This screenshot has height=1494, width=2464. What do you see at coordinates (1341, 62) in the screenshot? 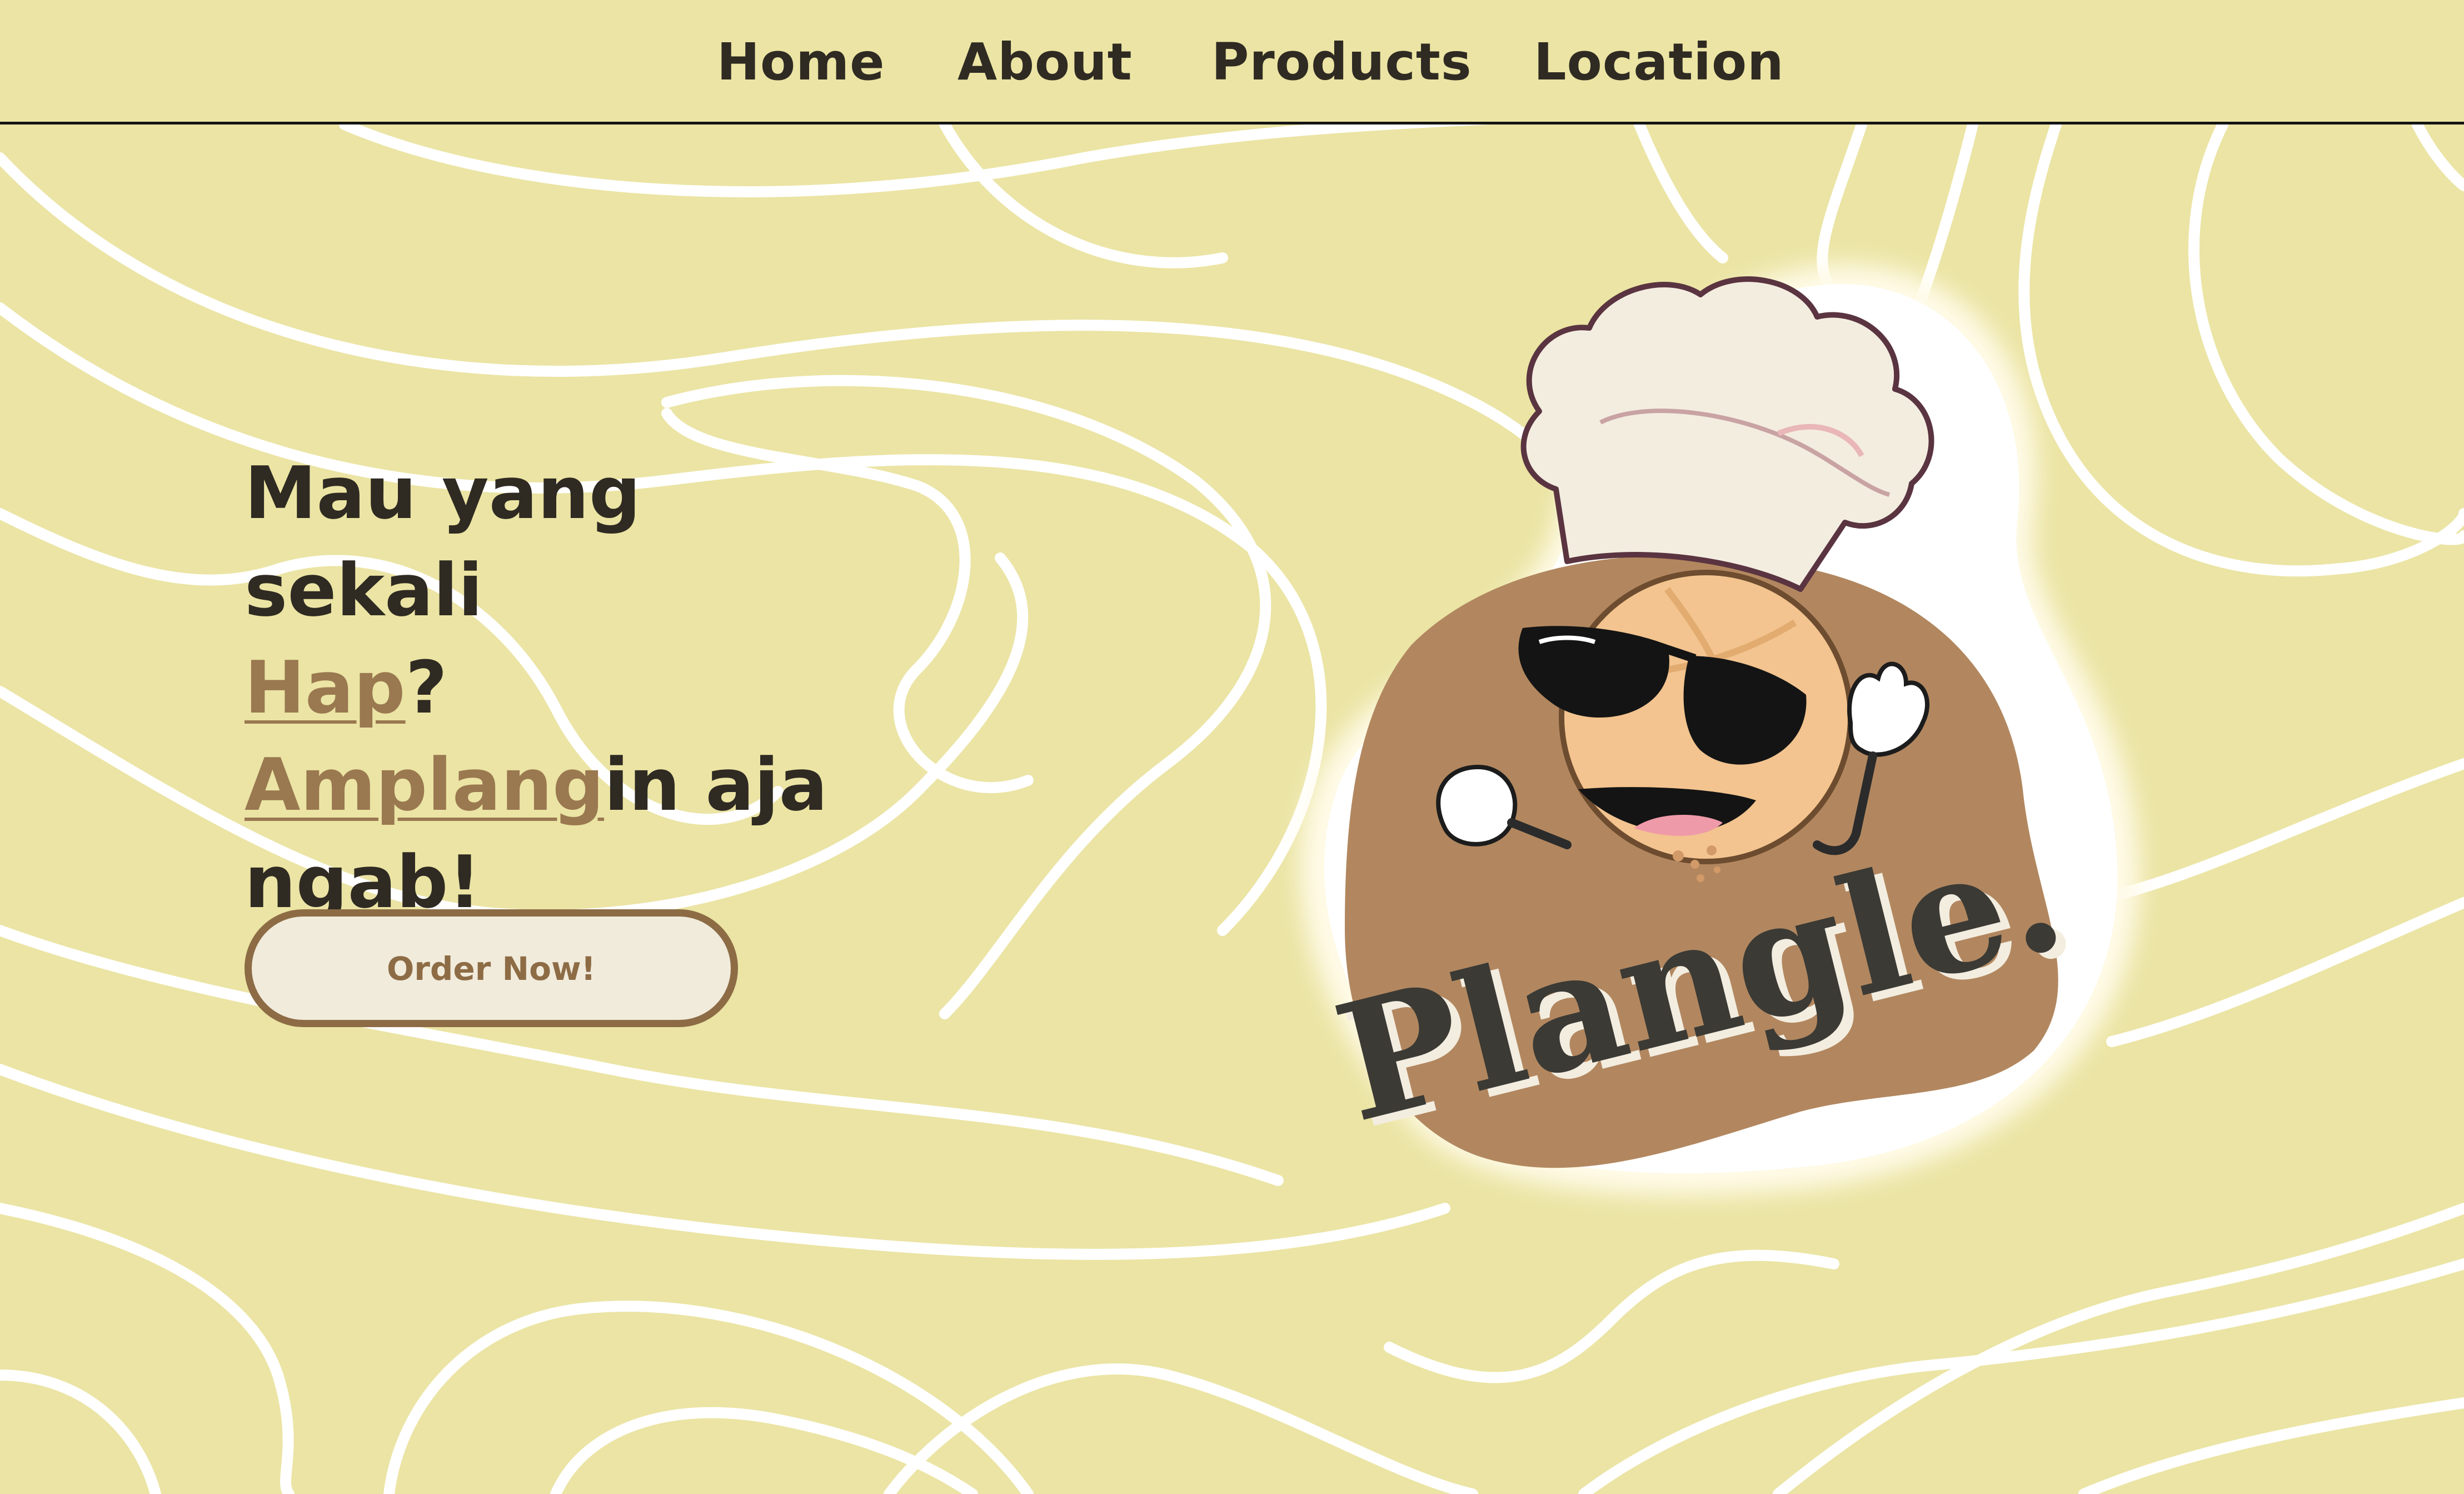
I see `nav-link-products: Products` at bounding box center [1341, 62].